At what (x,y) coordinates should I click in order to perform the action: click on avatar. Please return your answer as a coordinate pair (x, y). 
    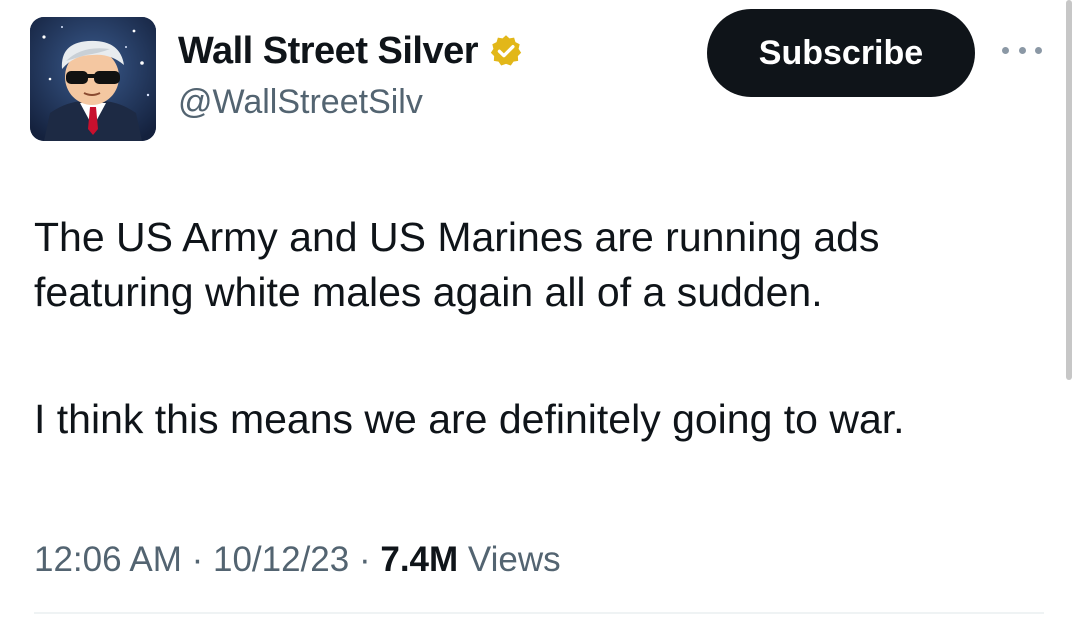
    Looking at the image, I should click on (93, 79).